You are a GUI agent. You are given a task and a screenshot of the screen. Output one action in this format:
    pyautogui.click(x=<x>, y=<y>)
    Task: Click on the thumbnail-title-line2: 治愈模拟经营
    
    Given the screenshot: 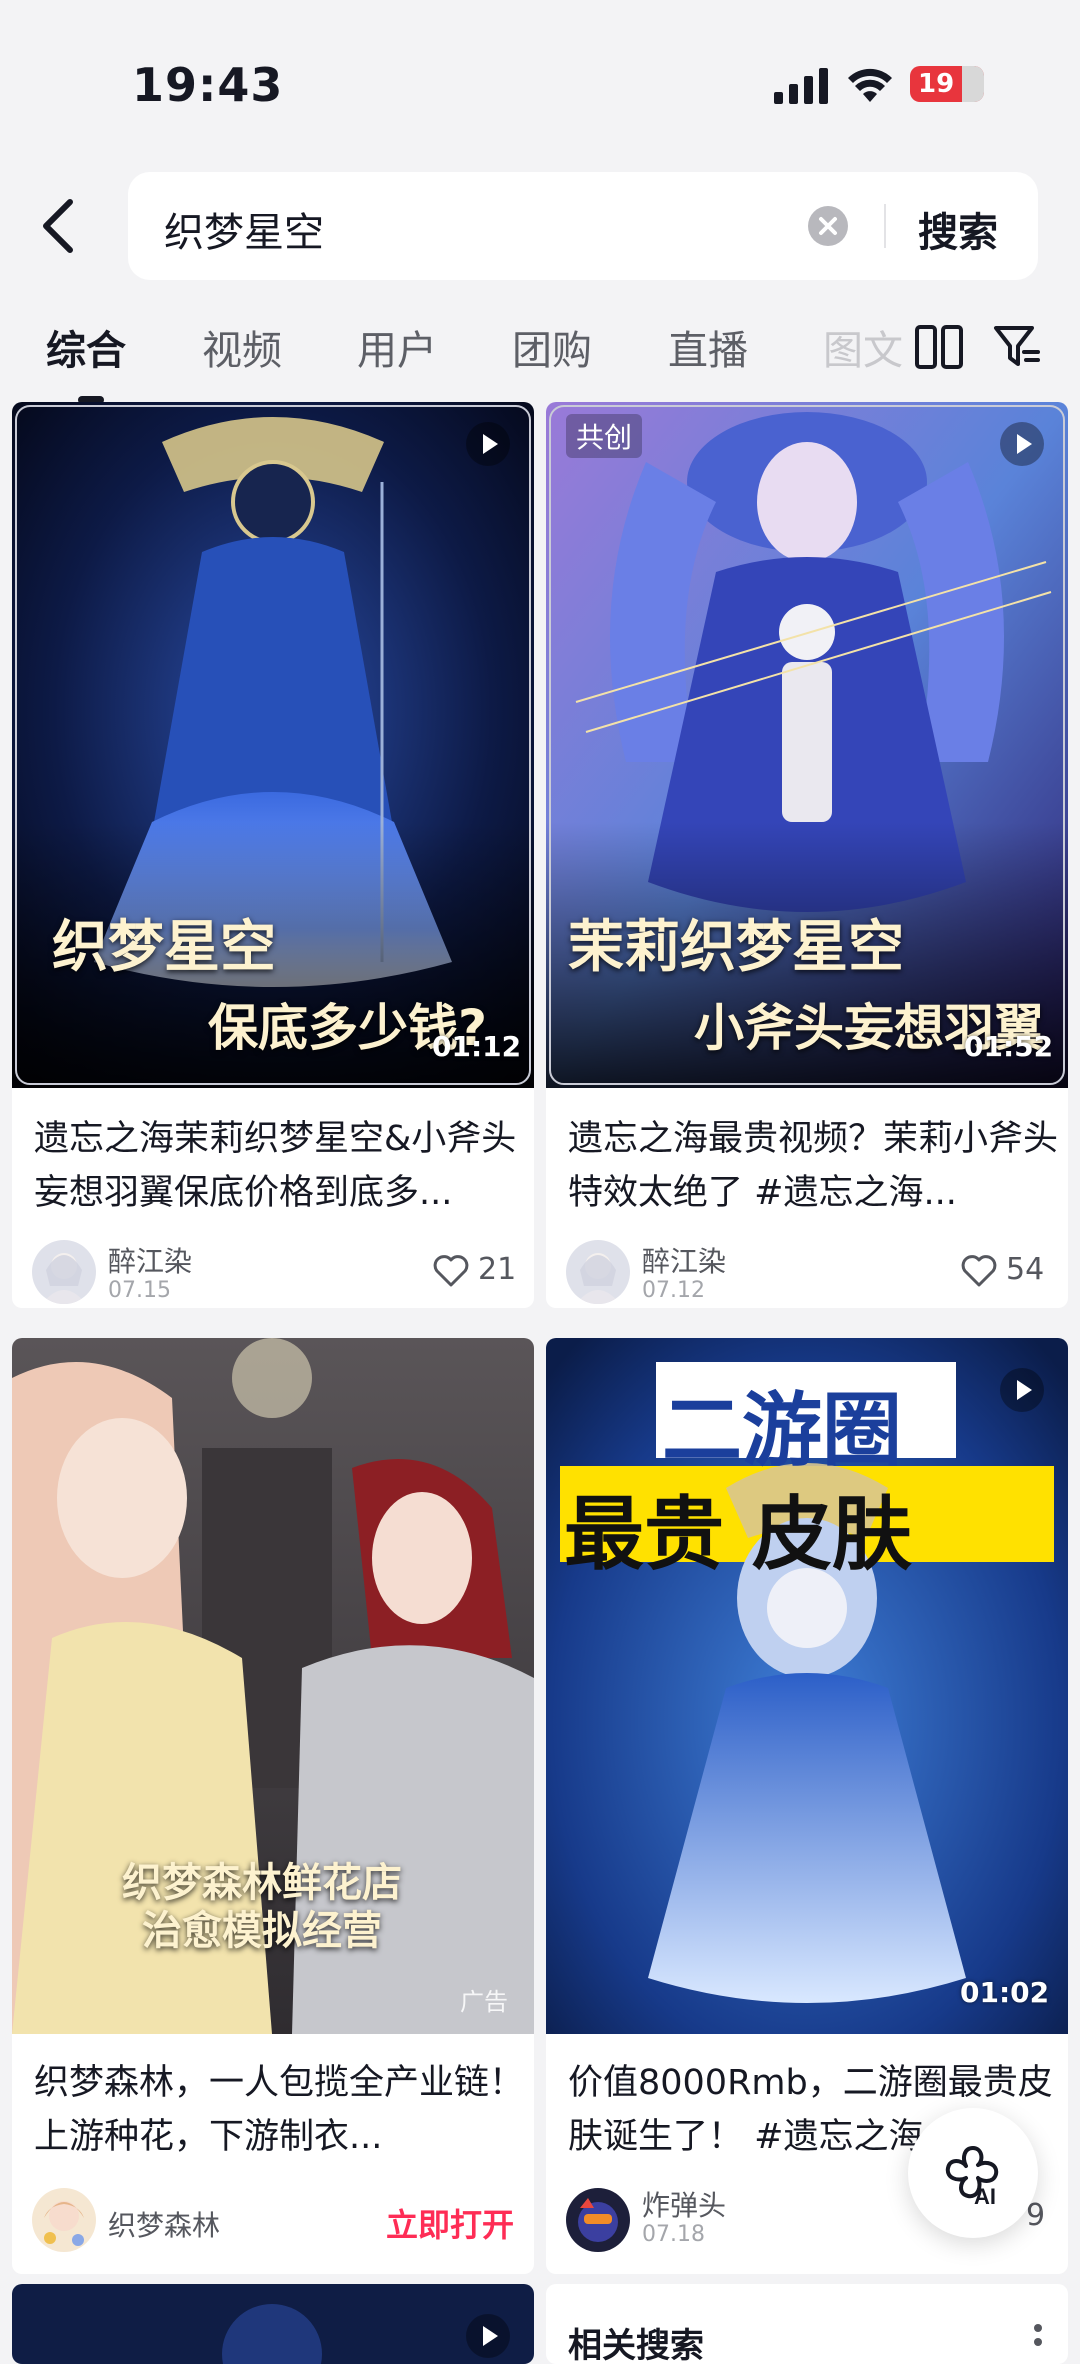 What is the action you would take?
    pyautogui.click(x=262, y=1931)
    